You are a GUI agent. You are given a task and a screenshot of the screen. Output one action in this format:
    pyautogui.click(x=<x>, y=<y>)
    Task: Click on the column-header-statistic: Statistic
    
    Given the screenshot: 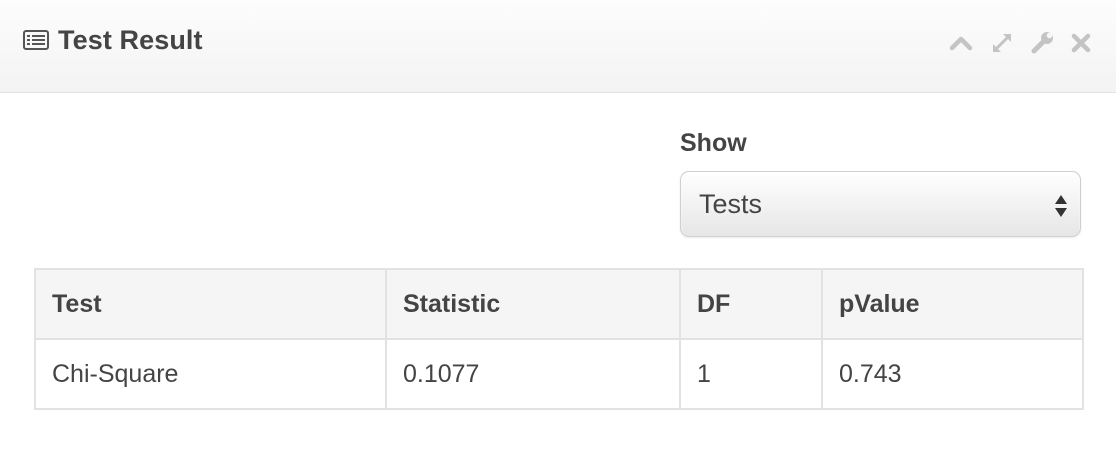 What is the action you would take?
    pyautogui.click(x=533, y=304)
    